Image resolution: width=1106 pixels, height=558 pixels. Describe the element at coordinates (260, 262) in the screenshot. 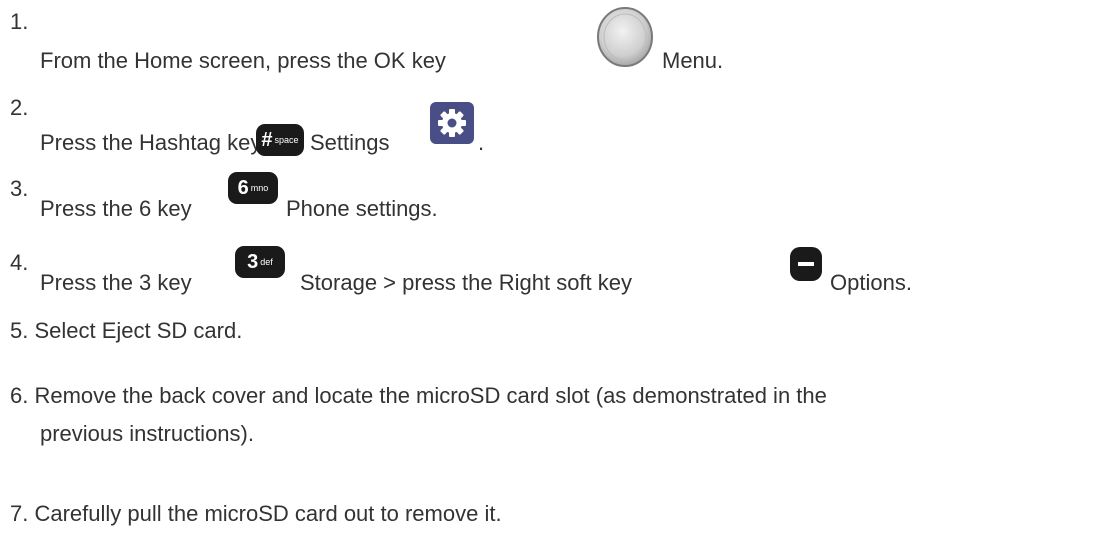

I see `three-def-key-icon: 3 def` at that location.